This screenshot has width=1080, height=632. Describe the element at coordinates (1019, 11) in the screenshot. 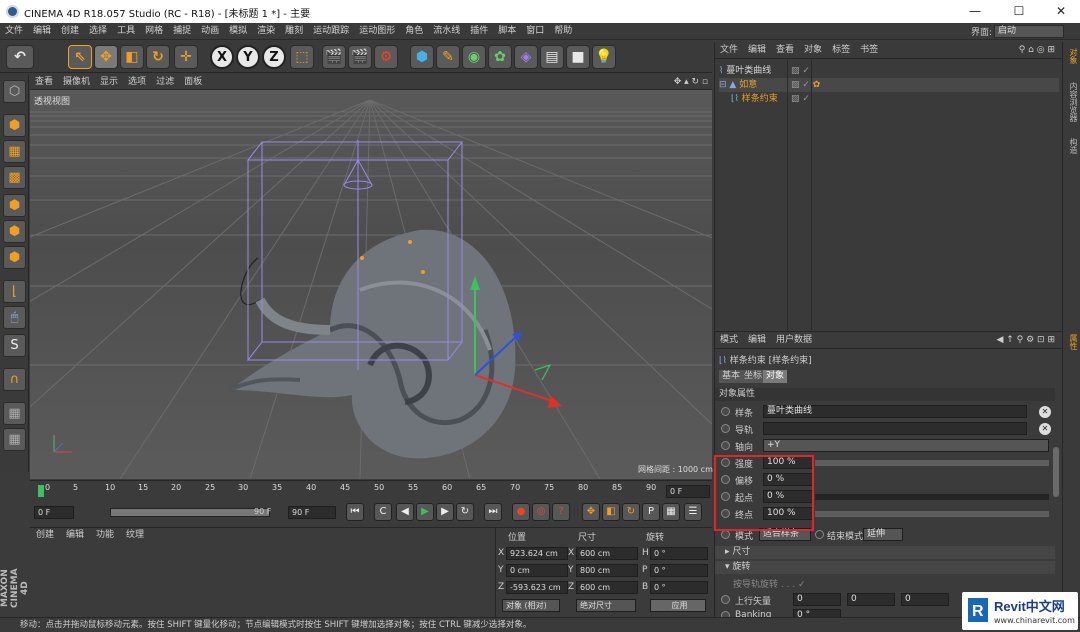

I see `maximize-button: ☐` at that location.